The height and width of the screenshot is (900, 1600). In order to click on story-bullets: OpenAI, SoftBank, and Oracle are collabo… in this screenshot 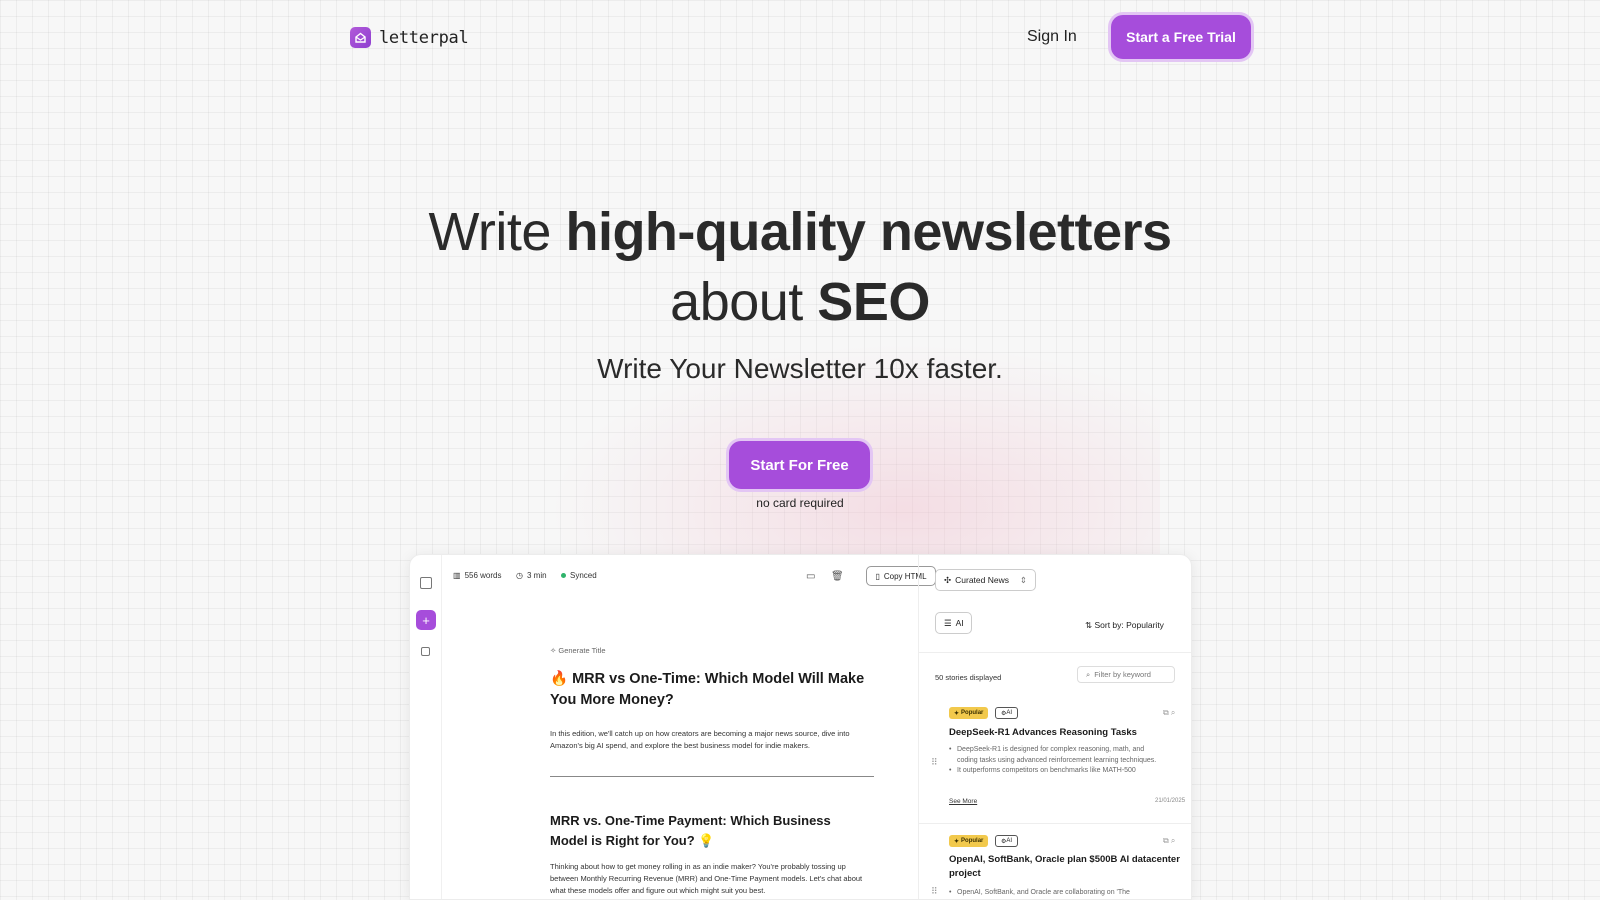, I will do `click(1056, 893)`.